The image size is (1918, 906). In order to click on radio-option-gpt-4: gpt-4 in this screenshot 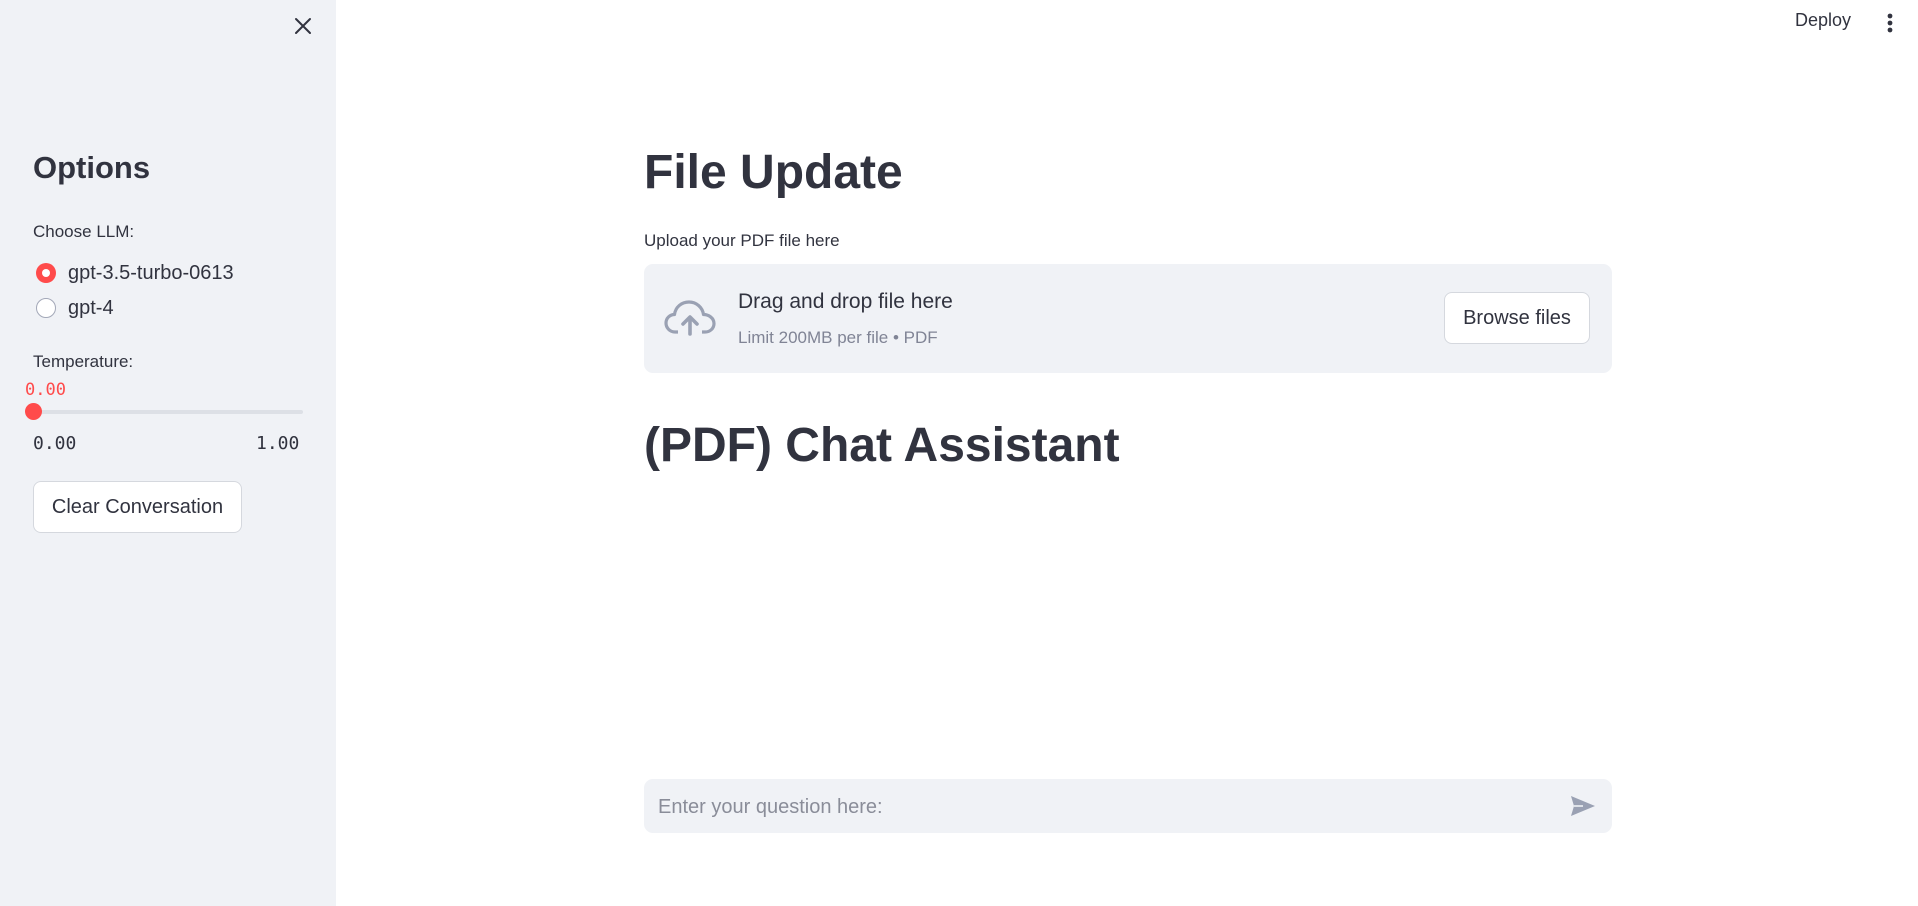, I will do `click(75, 308)`.